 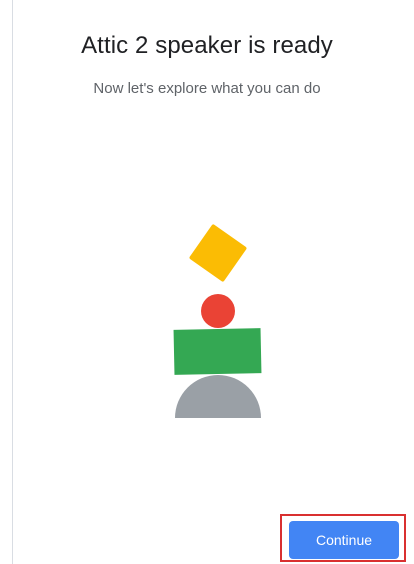 What do you see at coordinates (218, 396) in the screenshot?
I see `gray-half-dome-shape` at bounding box center [218, 396].